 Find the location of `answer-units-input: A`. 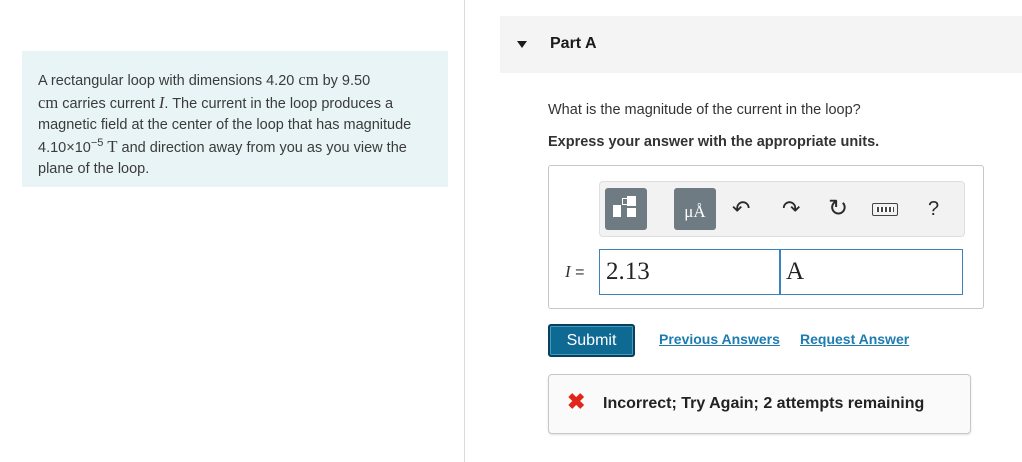

answer-units-input: A is located at coordinates (871, 272).